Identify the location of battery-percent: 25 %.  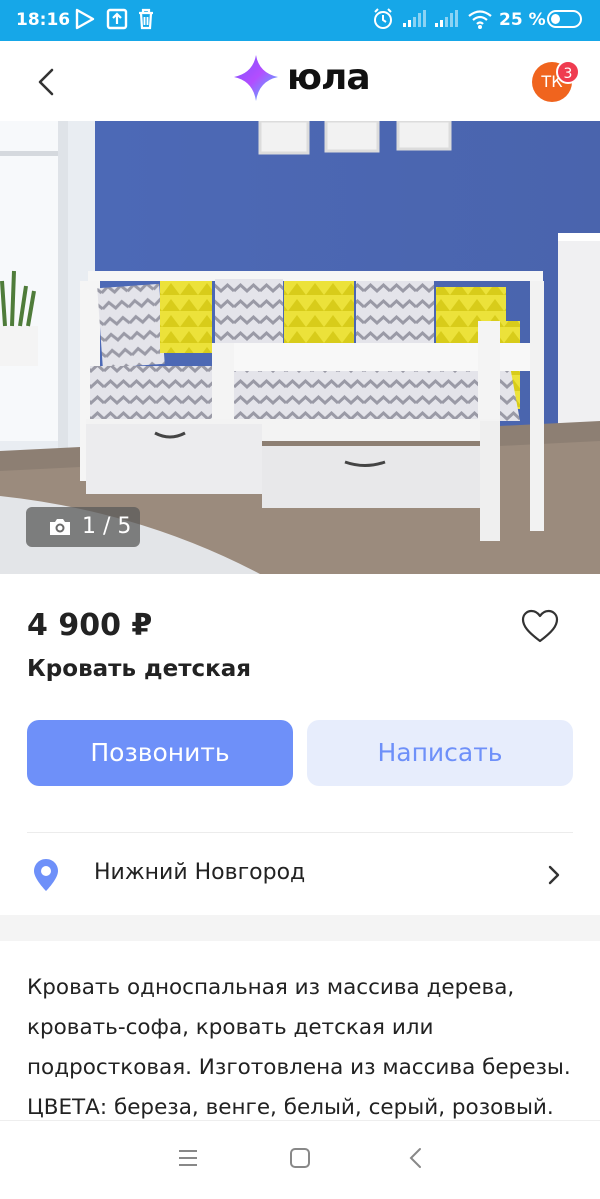
(522, 20).